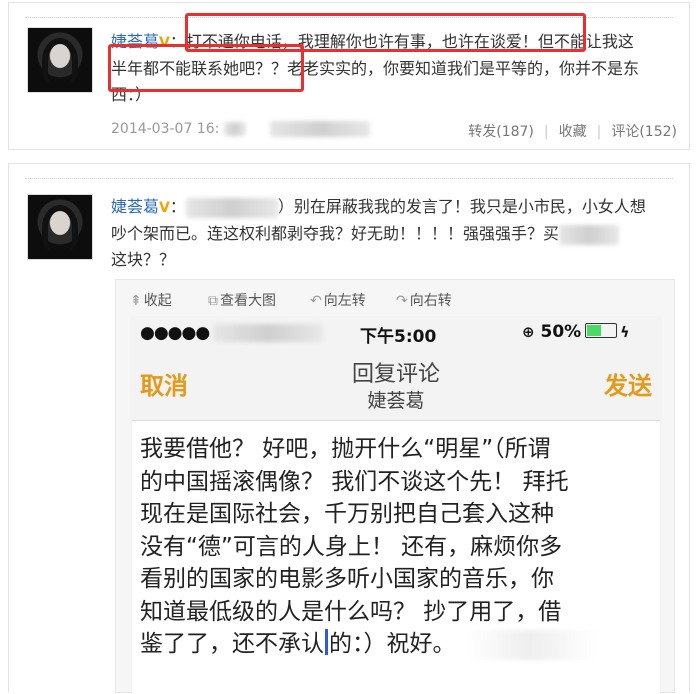 The image size is (700, 694). I want to click on timestamp: 2014-03-07 16:, so click(165, 129).